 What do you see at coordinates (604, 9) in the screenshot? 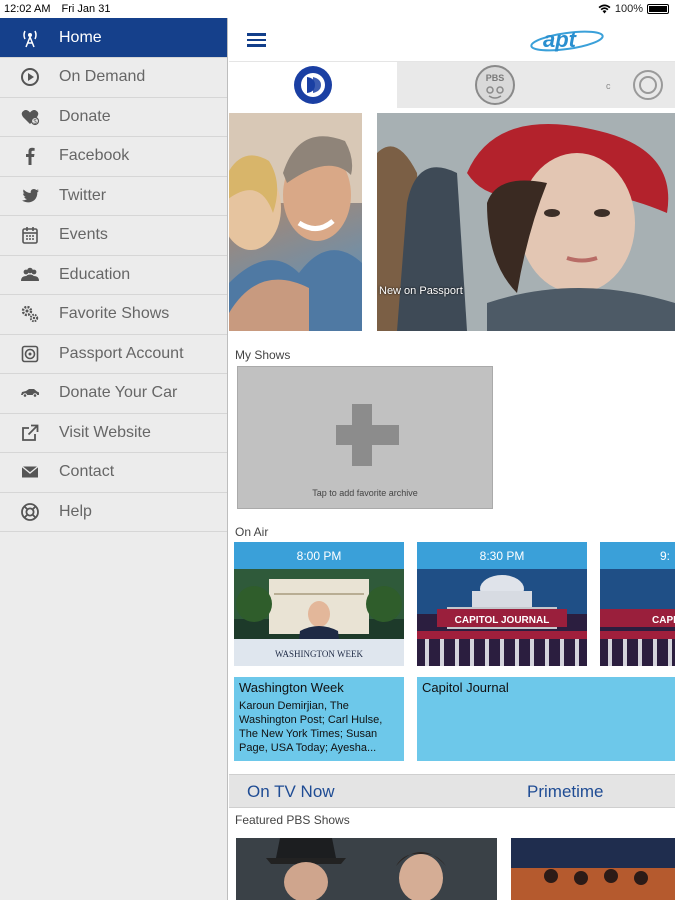
I see `wifi-icon` at bounding box center [604, 9].